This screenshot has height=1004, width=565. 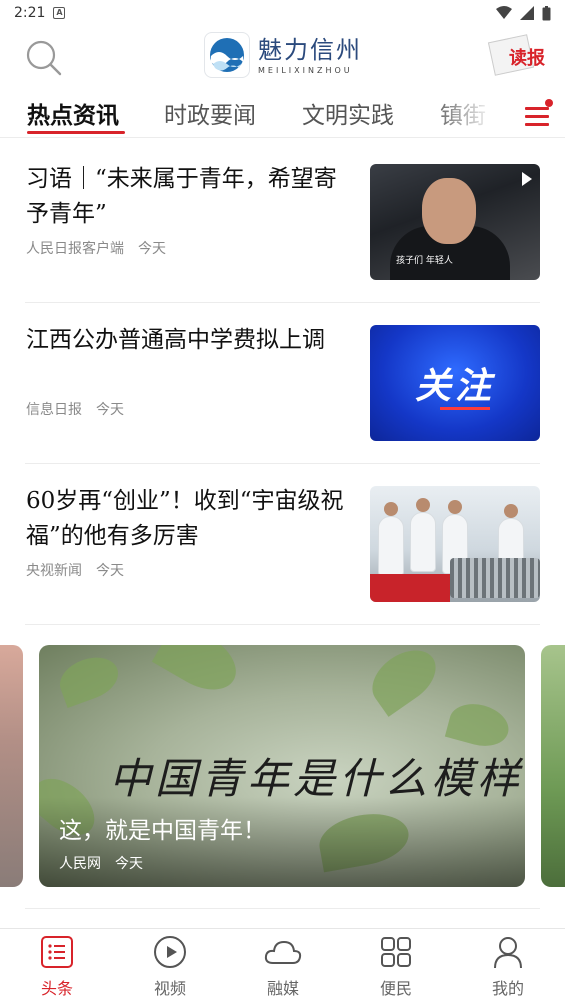 What do you see at coordinates (282, 13) in the screenshot?
I see `status-bar: 2:21 A` at bounding box center [282, 13].